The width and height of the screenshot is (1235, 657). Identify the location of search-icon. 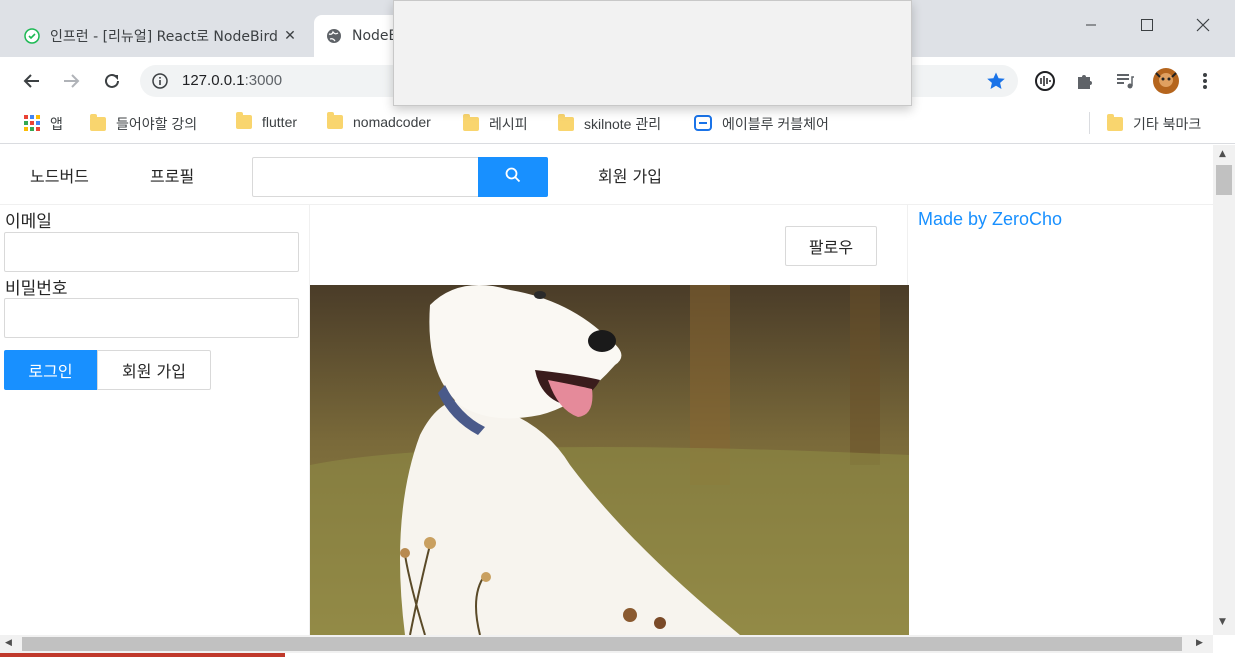
(513, 177).